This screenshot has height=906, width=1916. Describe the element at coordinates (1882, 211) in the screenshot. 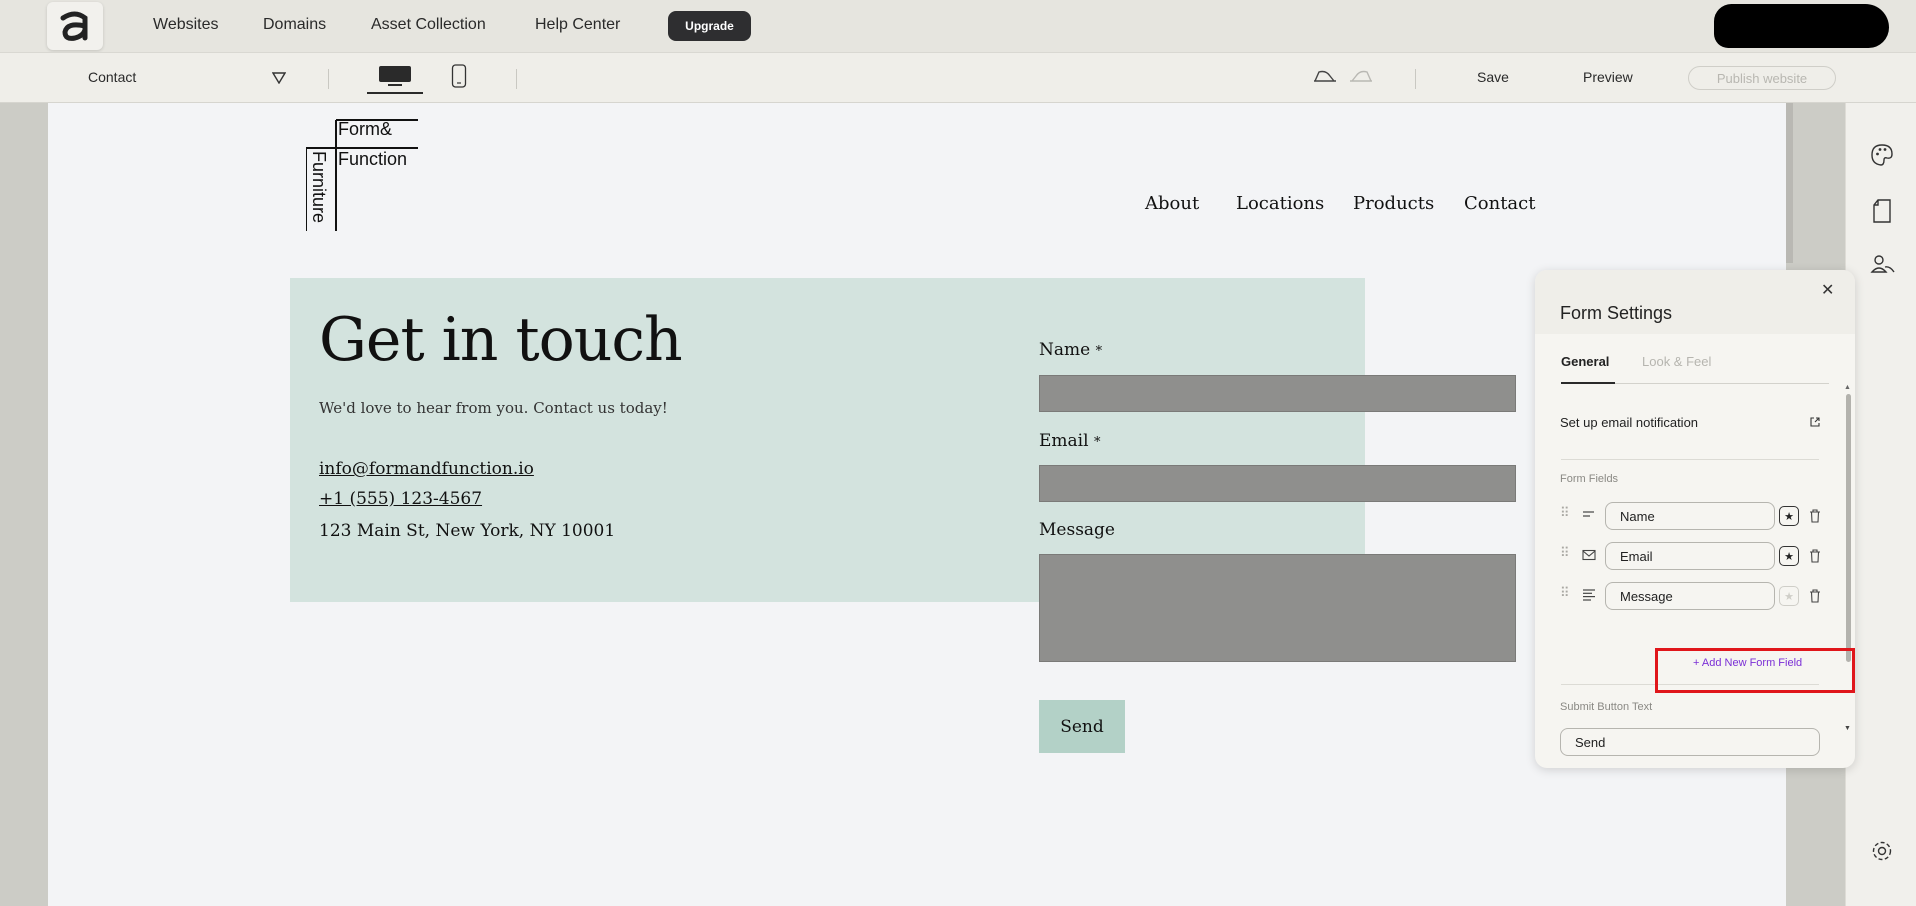

I see `page-icon` at that location.